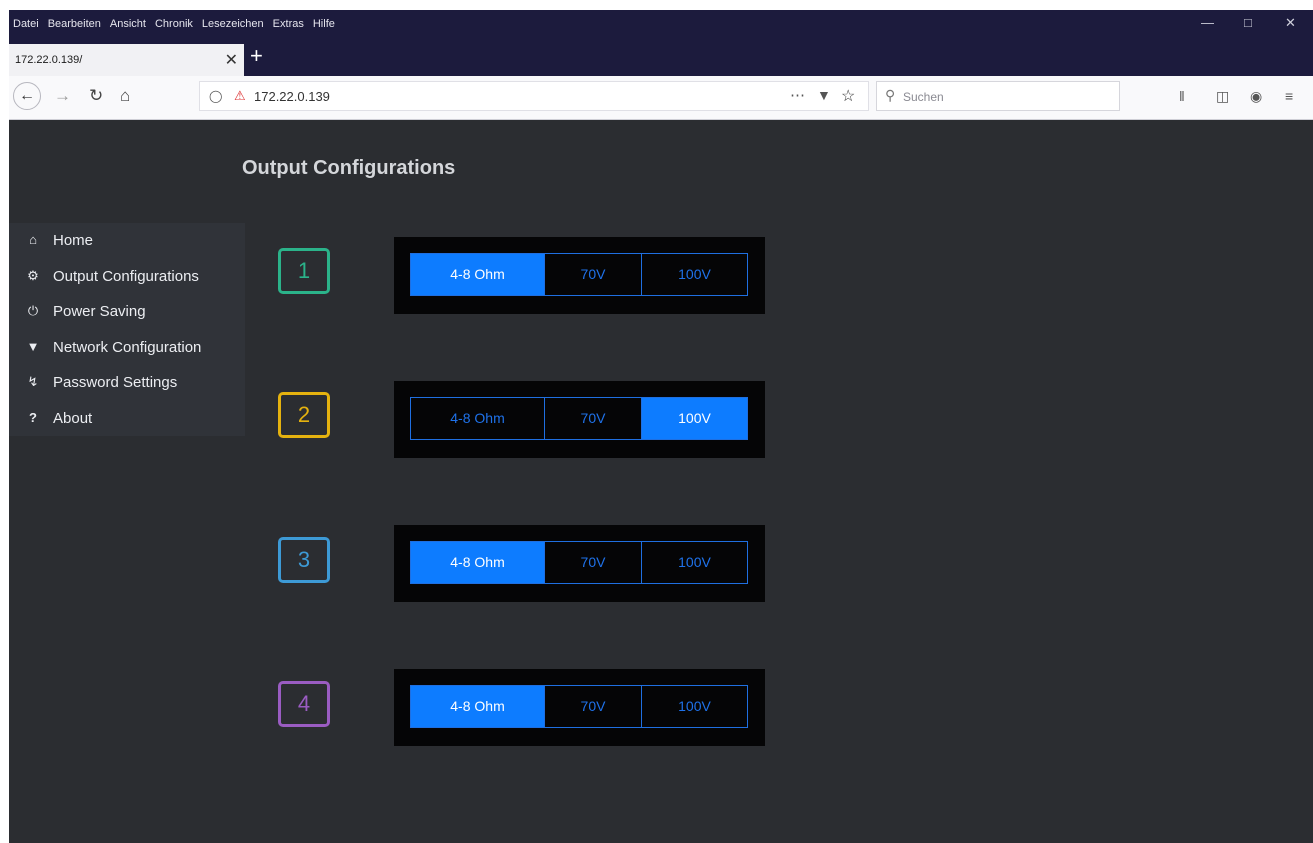 Image resolution: width=1313 pixels, height=843 pixels. What do you see at coordinates (1182, 96) in the screenshot?
I see `library-icon: ‖` at bounding box center [1182, 96].